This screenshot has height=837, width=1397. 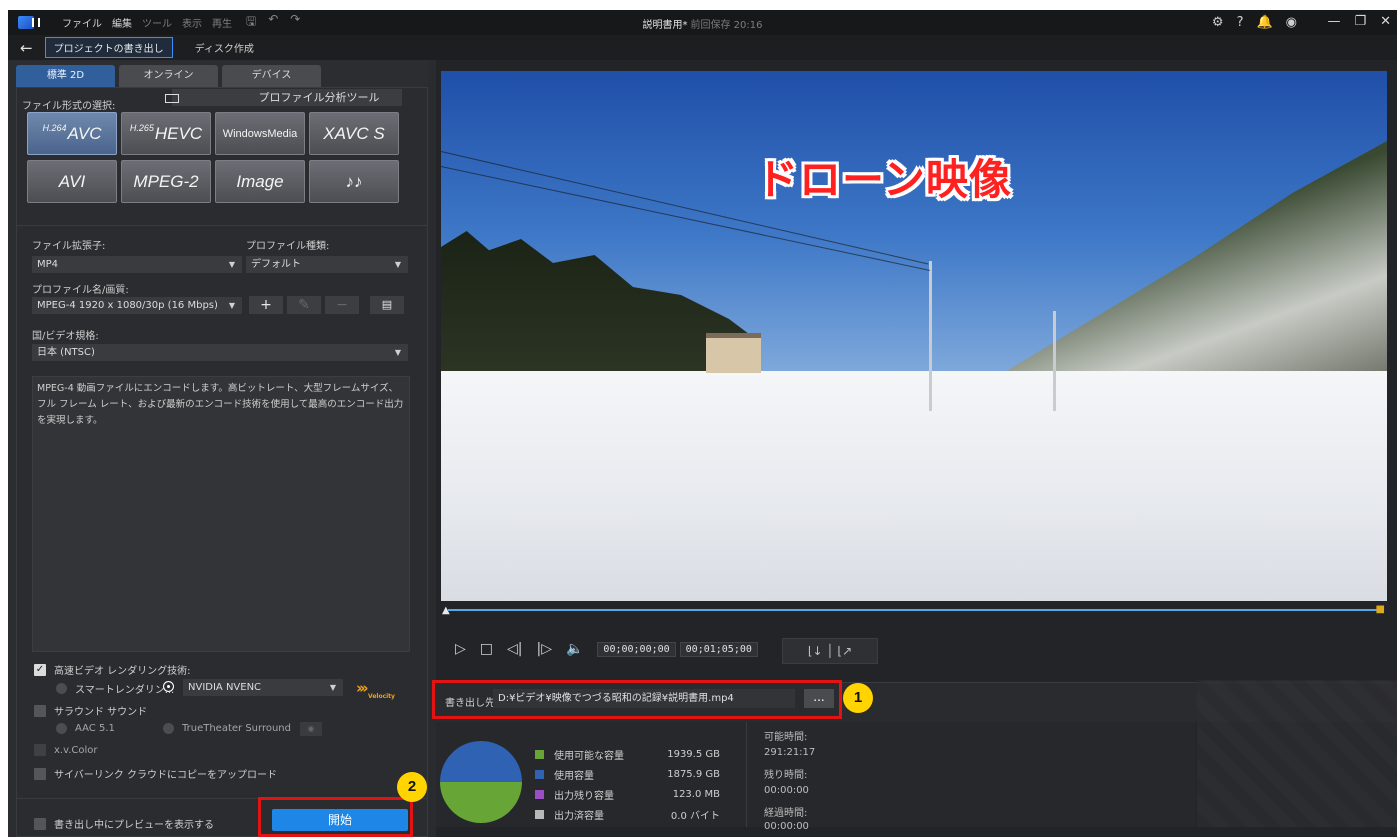 I want to click on next-frame-icon: |▷, so click(x=544, y=649).